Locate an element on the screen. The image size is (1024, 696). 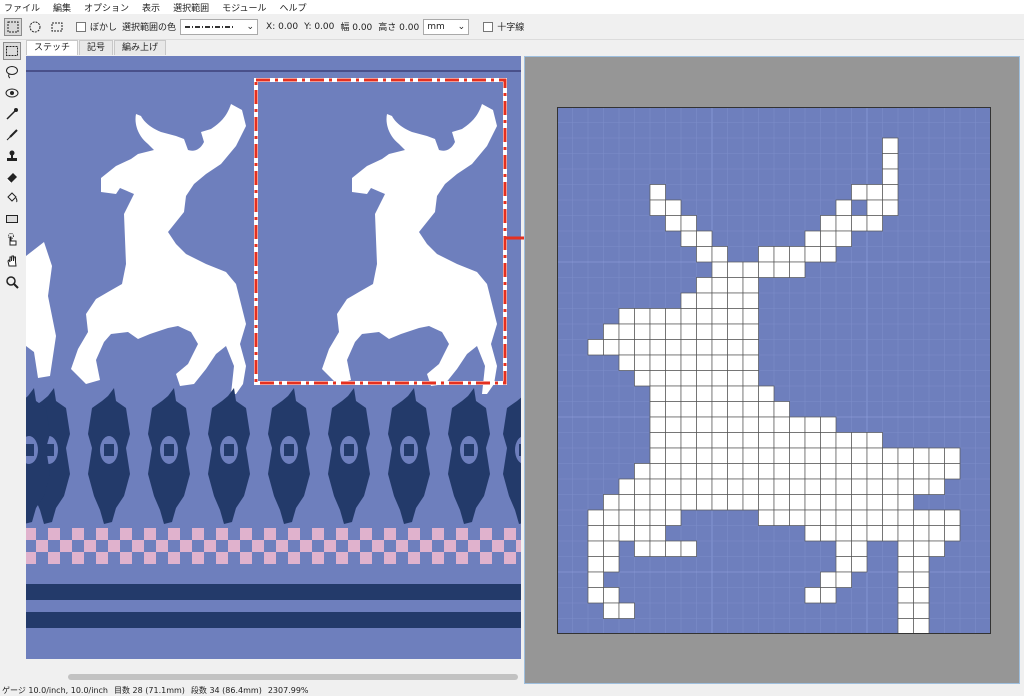
hand-tool is located at coordinates (12, 261).